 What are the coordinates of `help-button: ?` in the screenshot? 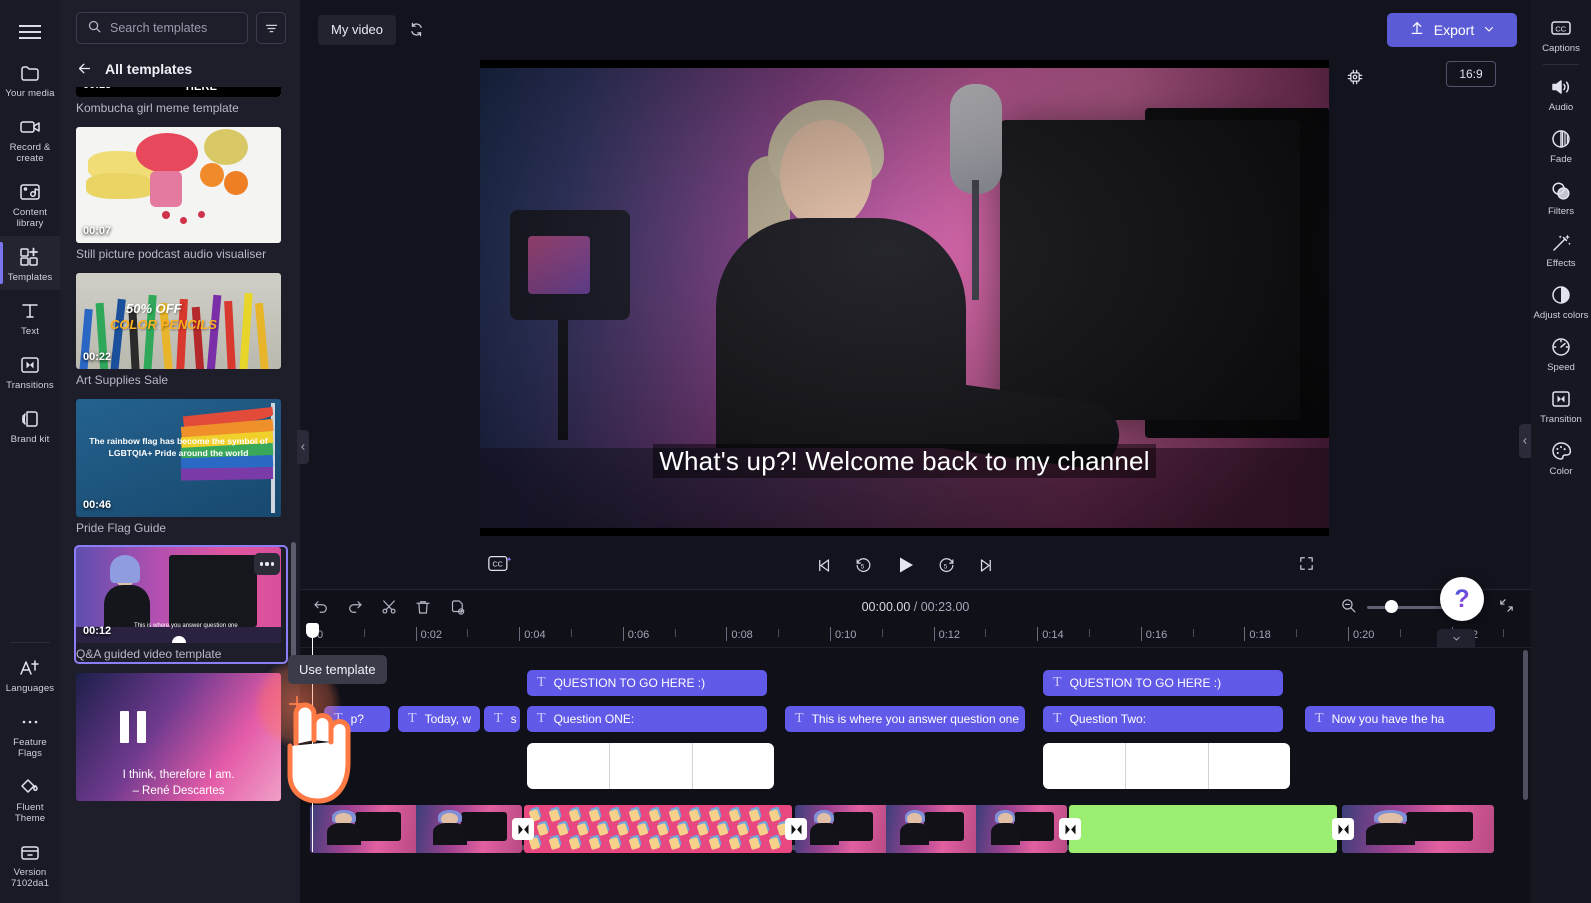 It's located at (1462, 599).